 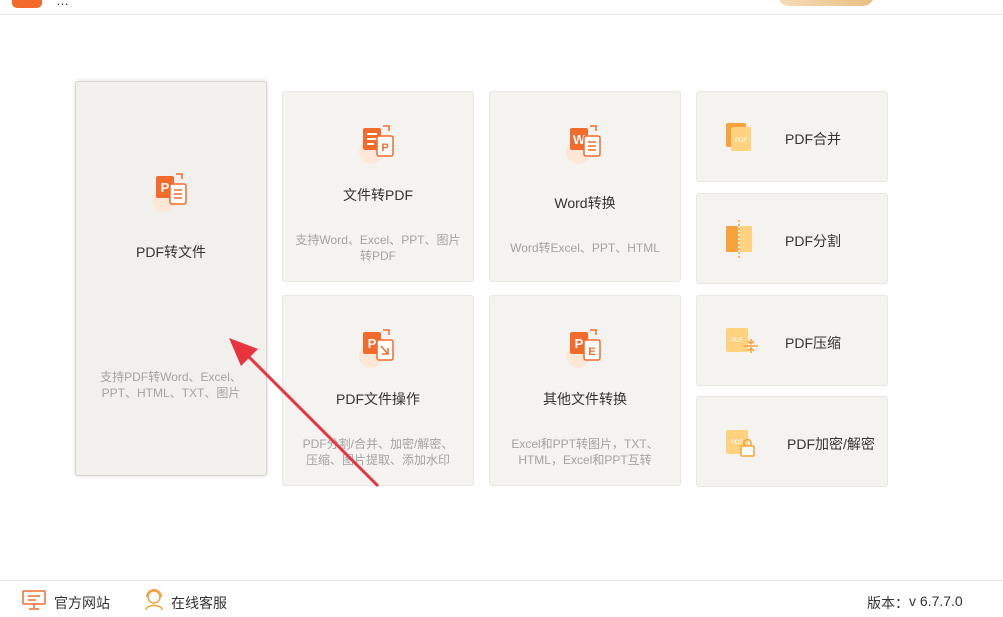 What do you see at coordinates (826, 3) in the screenshot?
I see `vip-button` at bounding box center [826, 3].